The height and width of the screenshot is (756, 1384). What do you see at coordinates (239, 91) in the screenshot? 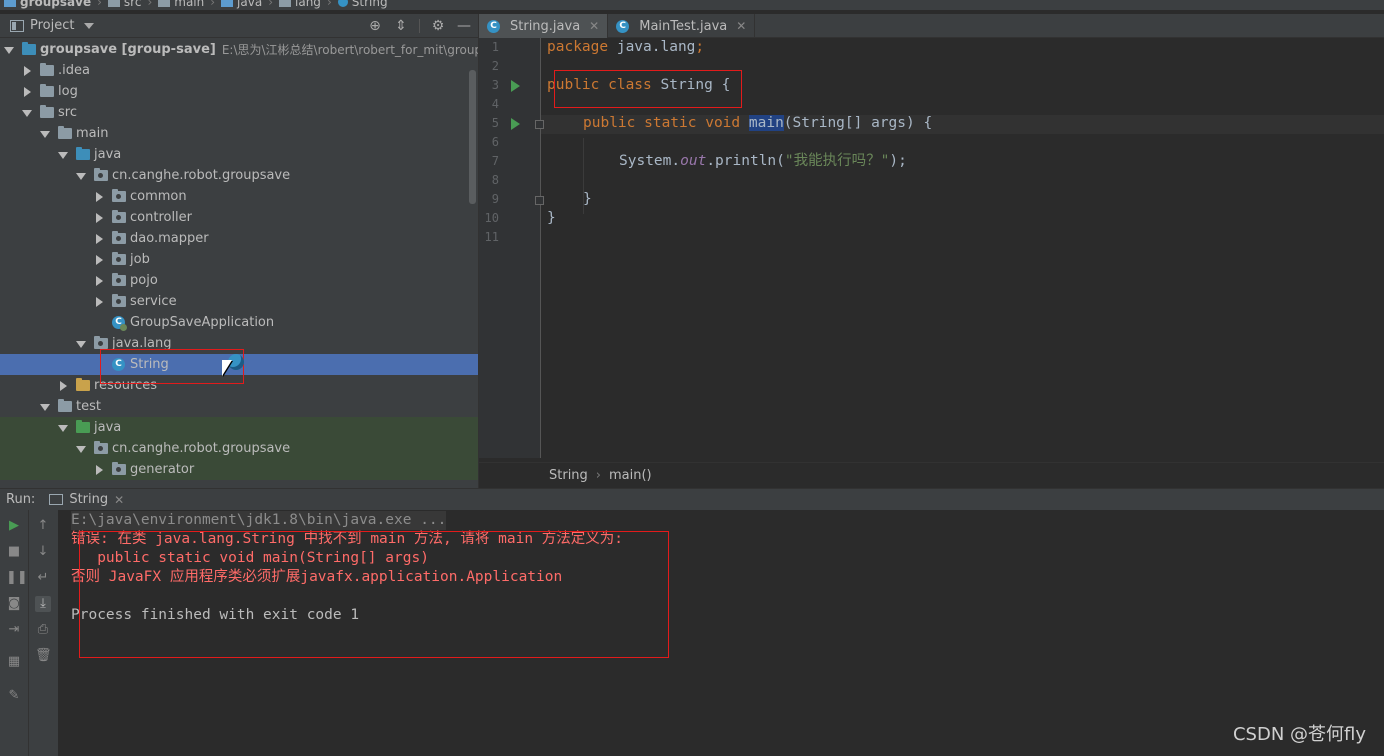
I see `tree-item-log: log` at bounding box center [239, 91].